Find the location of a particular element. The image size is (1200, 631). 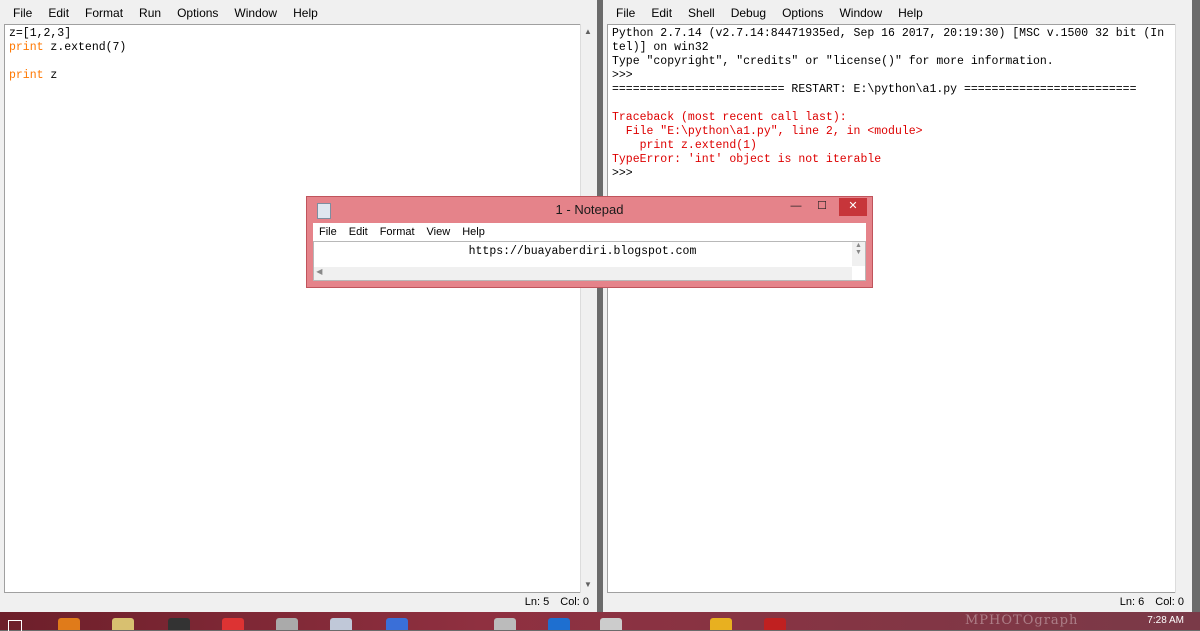

code-line: print z is located at coordinates (33, 75).